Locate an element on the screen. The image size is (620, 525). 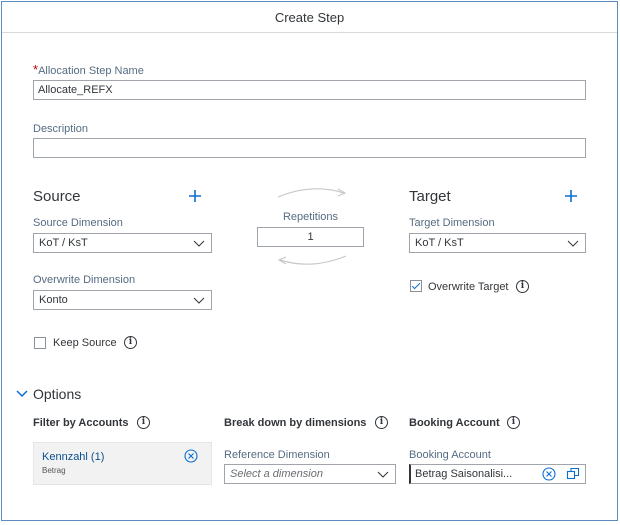
source-dimension-label: Source Dimension is located at coordinates (78, 223).